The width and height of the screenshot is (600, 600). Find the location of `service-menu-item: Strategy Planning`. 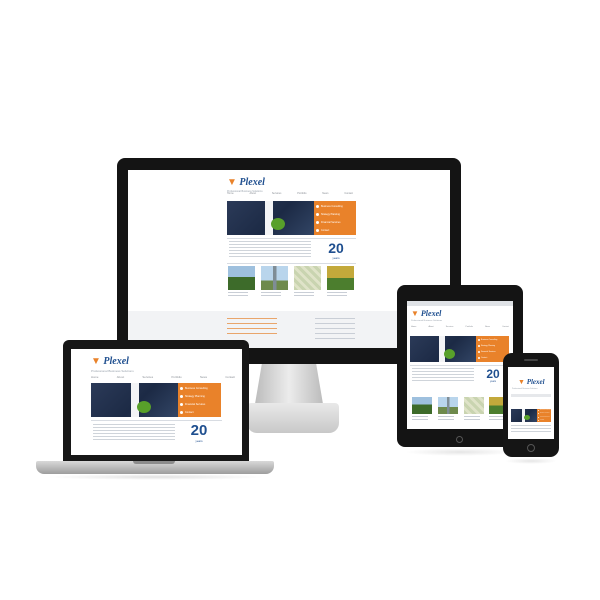

service-menu-item: Strategy Planning is located at coordinates (335, 214).